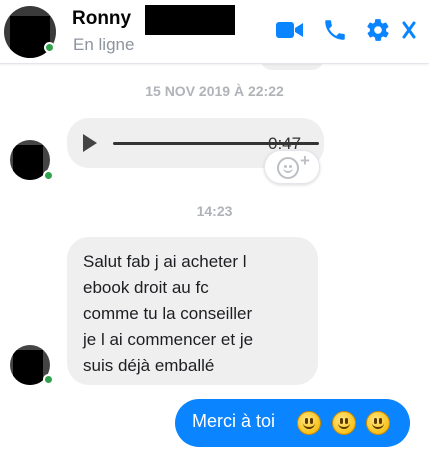  I want to click on chat-header: Ronny En ligne, so click(214, 32).